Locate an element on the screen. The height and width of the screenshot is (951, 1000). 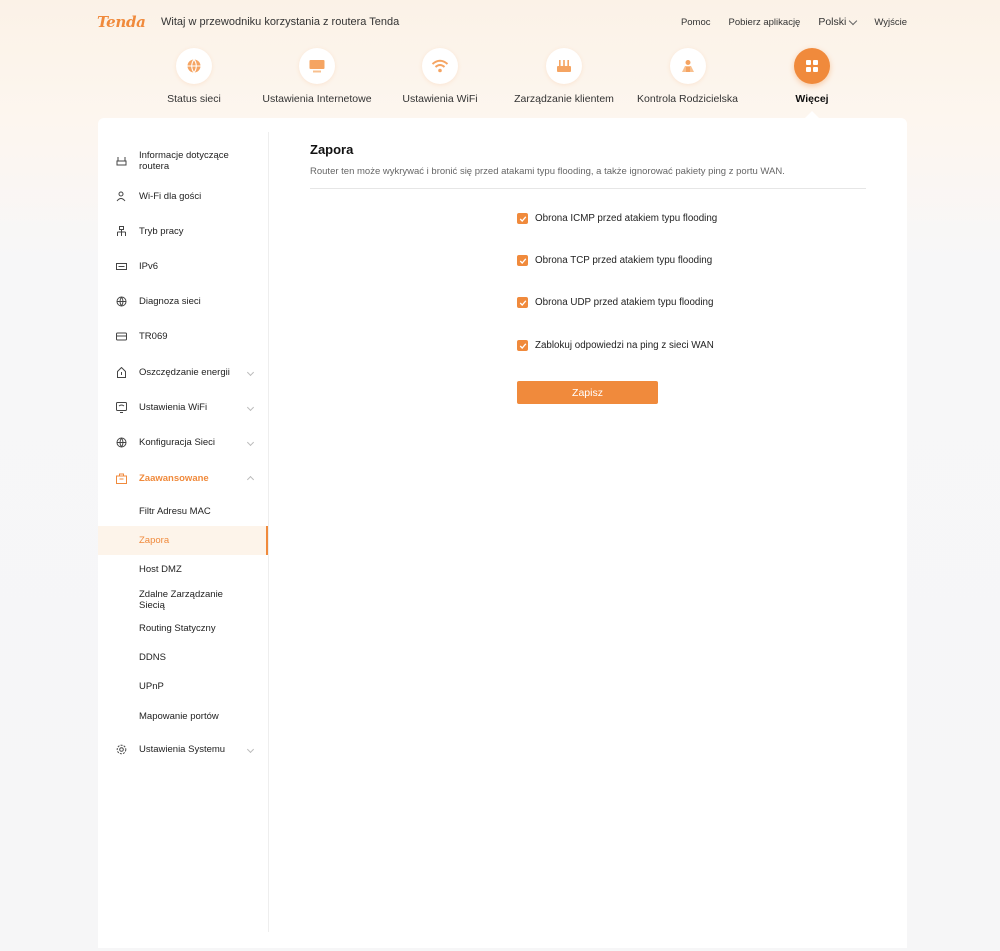
tenda-logo: Tenda is located at coordinates (121, 22).